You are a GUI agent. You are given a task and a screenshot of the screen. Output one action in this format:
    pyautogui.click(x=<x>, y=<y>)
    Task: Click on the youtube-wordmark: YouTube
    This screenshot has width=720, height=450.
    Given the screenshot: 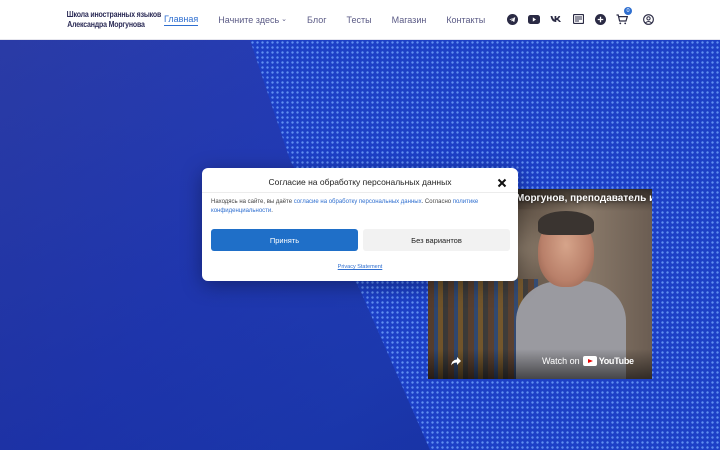 What is the action you would take?
    pyautogui.click(x=616, y=361)
    